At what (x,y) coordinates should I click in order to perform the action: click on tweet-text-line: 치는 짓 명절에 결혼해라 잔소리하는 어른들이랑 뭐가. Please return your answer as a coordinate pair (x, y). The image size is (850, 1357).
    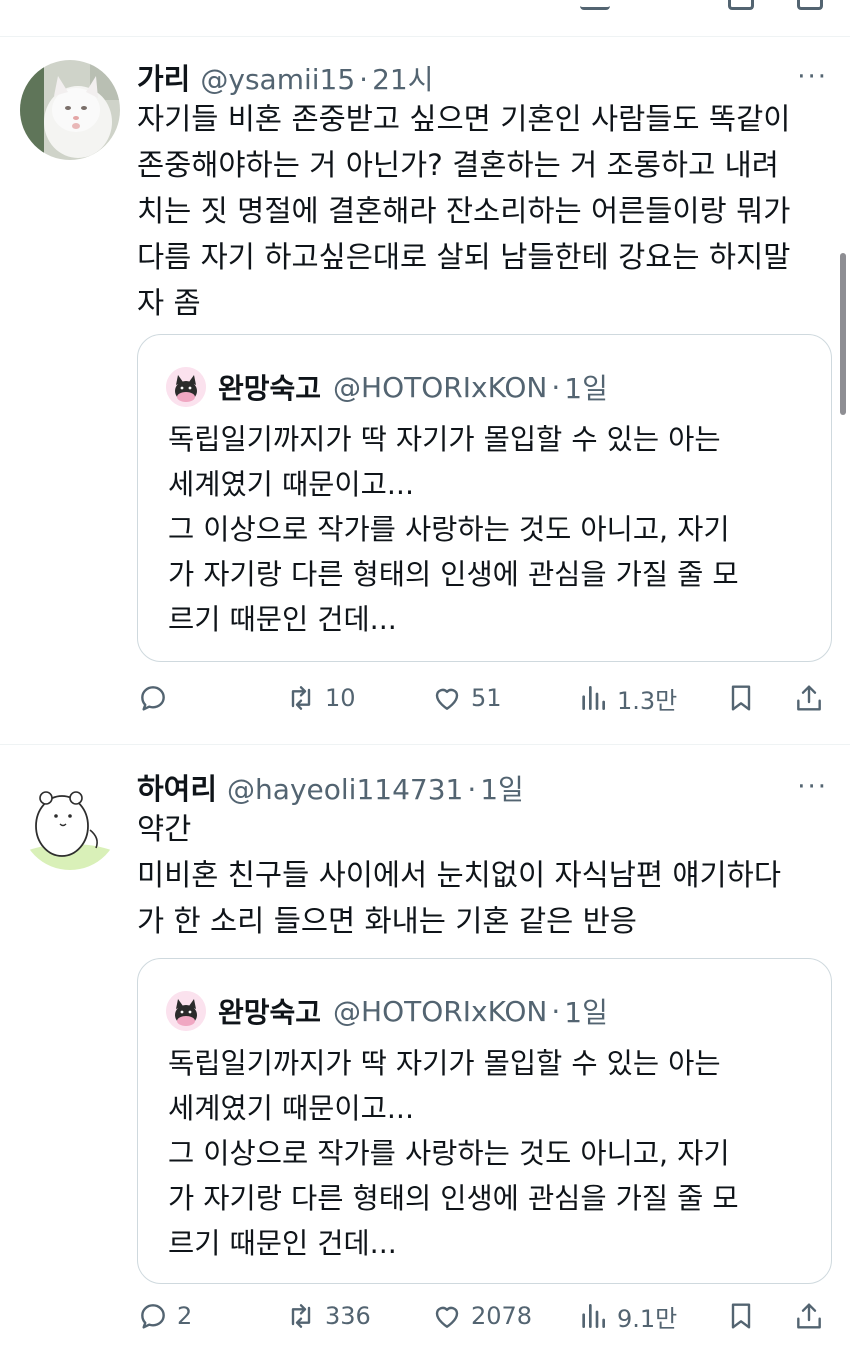
    Looking at the image, I should click on (464, 211).